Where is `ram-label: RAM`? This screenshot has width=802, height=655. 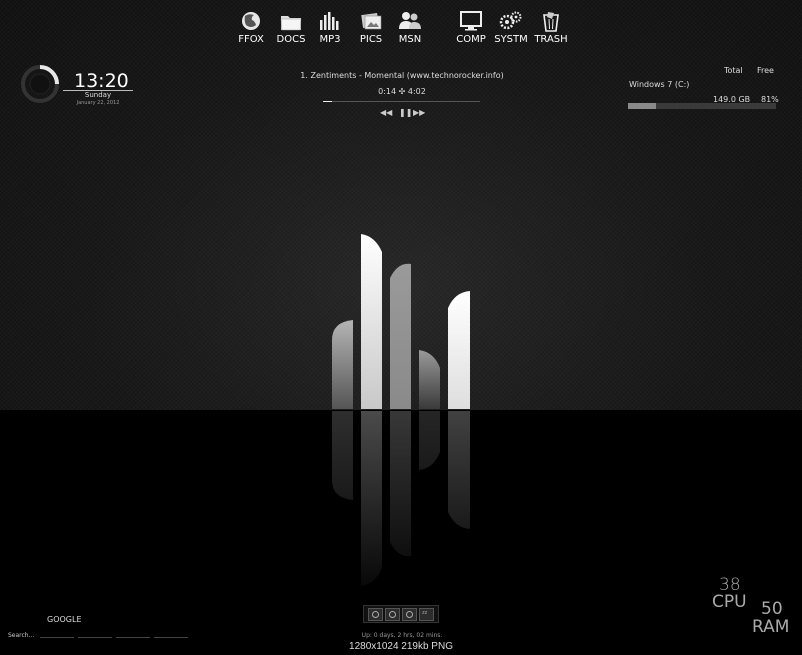
ram-label: RAM is located at coordinates (771, 627).